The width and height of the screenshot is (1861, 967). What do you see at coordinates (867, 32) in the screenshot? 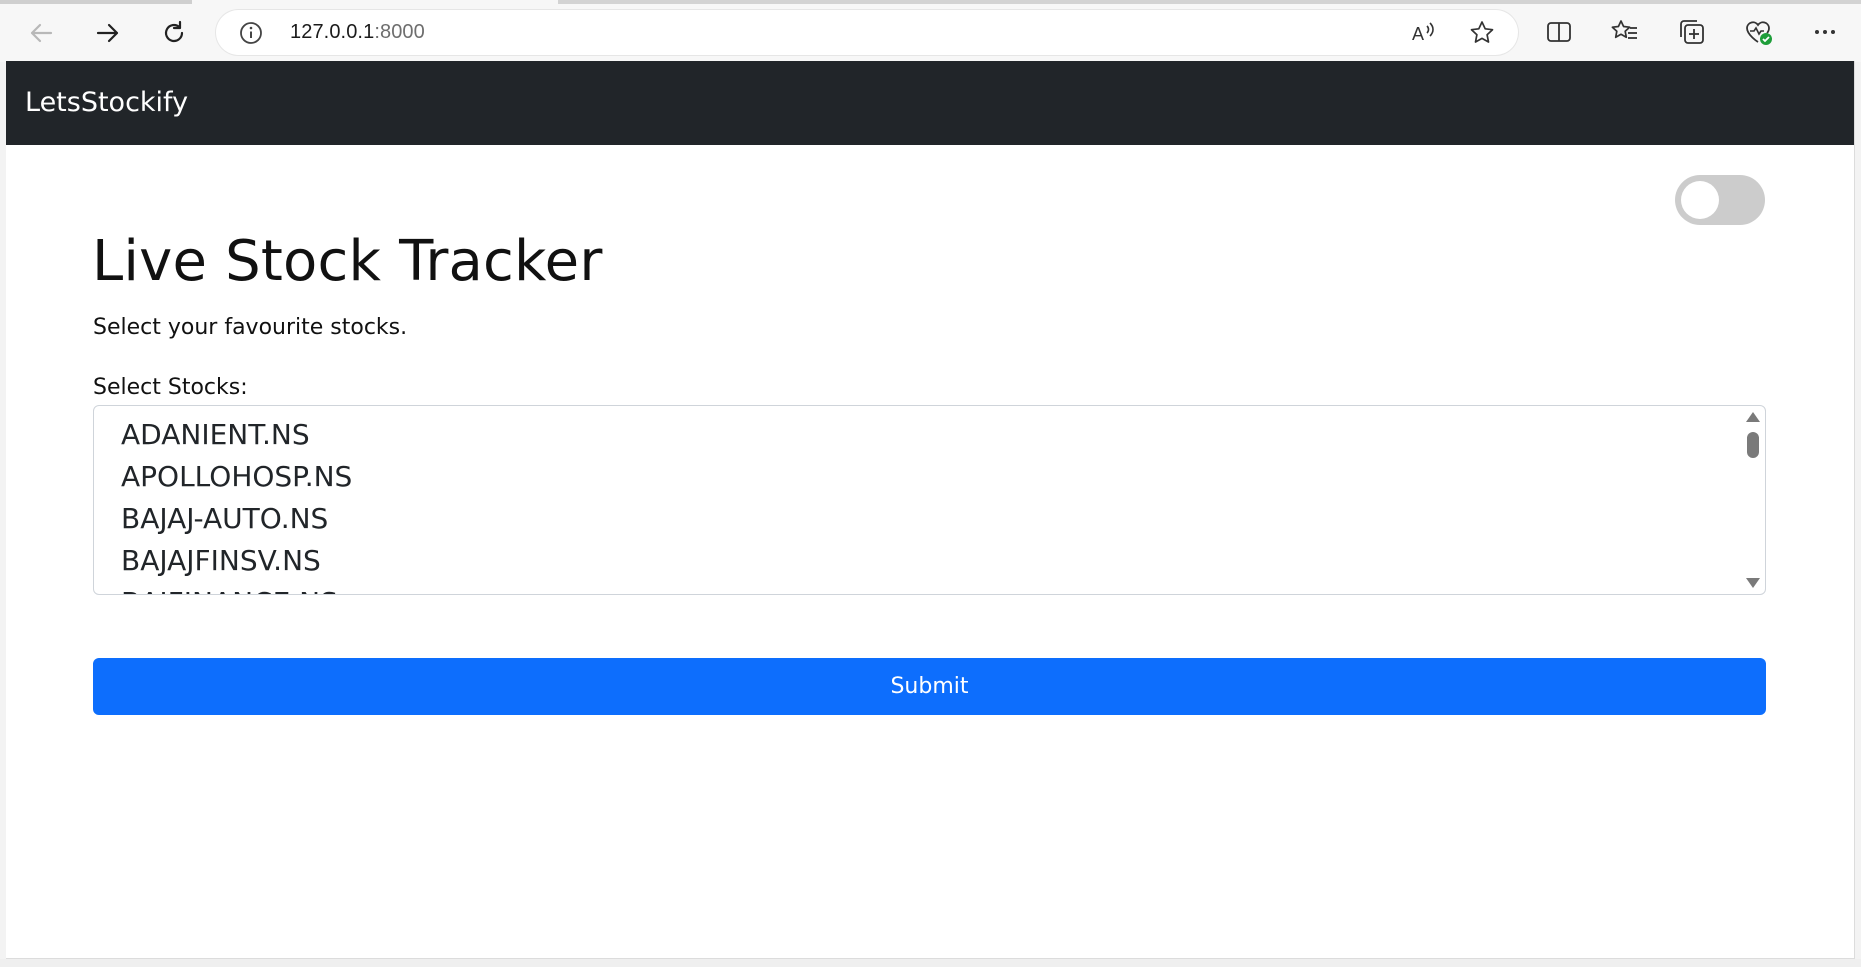
I see `address-bar: 127.0.0.1:8000 A` at bounding box center [867, 32].